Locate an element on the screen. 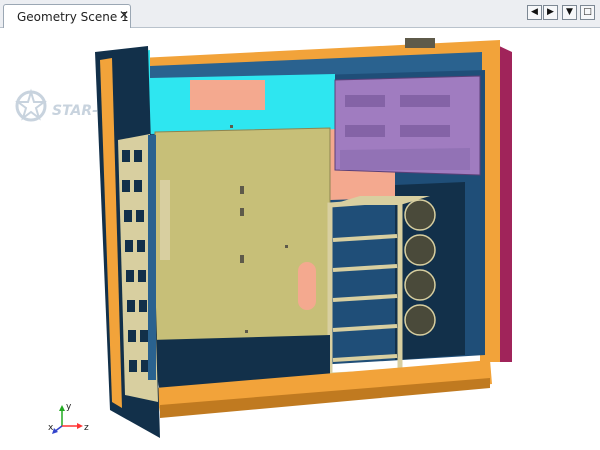 The height and width of the screenshot is (450, 600). close-icon: ✕ is located at coordinates (124, 15).